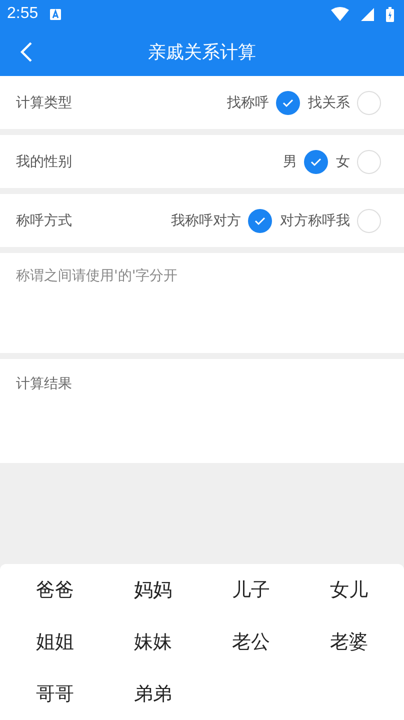 Image resolution: width=404 pixels, height=720 pixels. What do you see at coordinates (349, 642) in the screenshot?
I see `keyboard-key: 老婆` at bounding box center [349, 642].